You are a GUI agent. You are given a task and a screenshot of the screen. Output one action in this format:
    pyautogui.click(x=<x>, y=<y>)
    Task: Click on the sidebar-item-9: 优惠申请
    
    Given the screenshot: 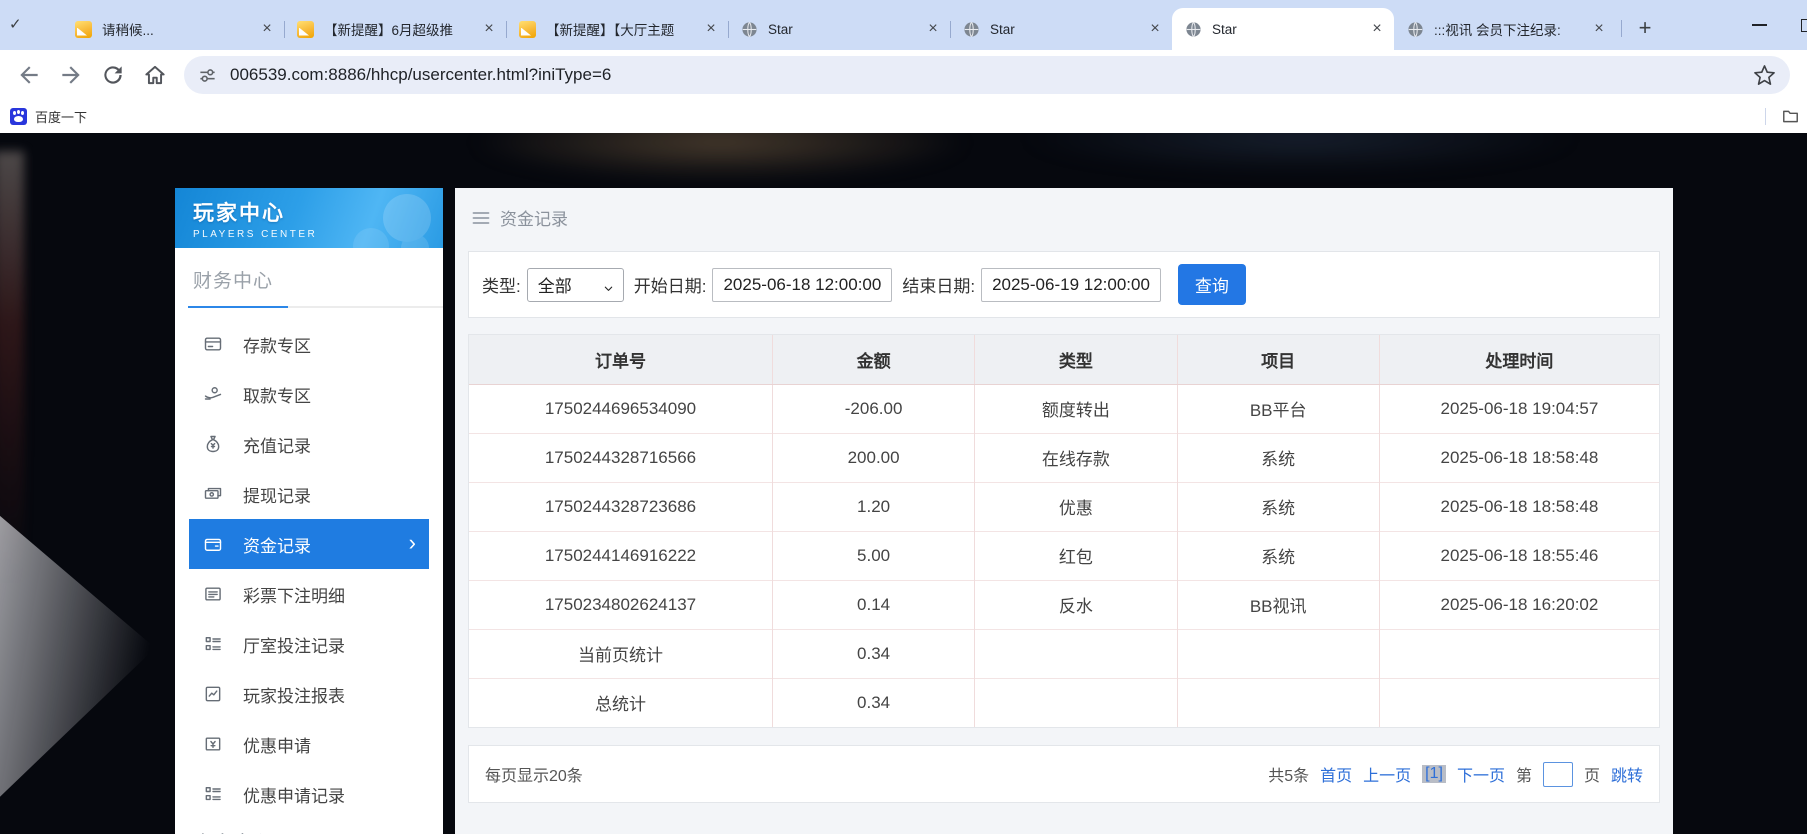 What is the action you would take?
    pyautogui.click(x=309, y=744)
    